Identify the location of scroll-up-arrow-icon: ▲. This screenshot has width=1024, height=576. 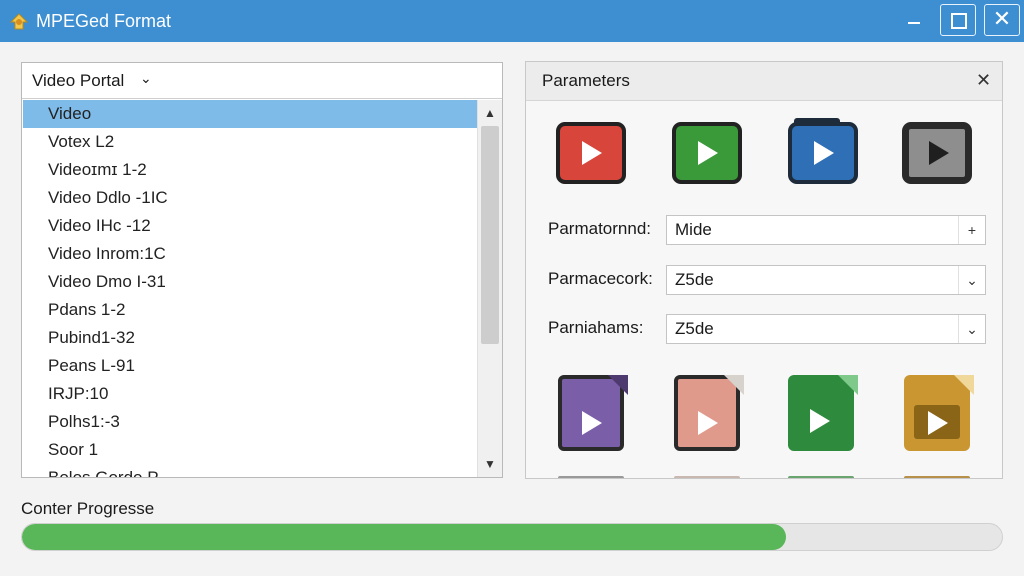
(490, 113).